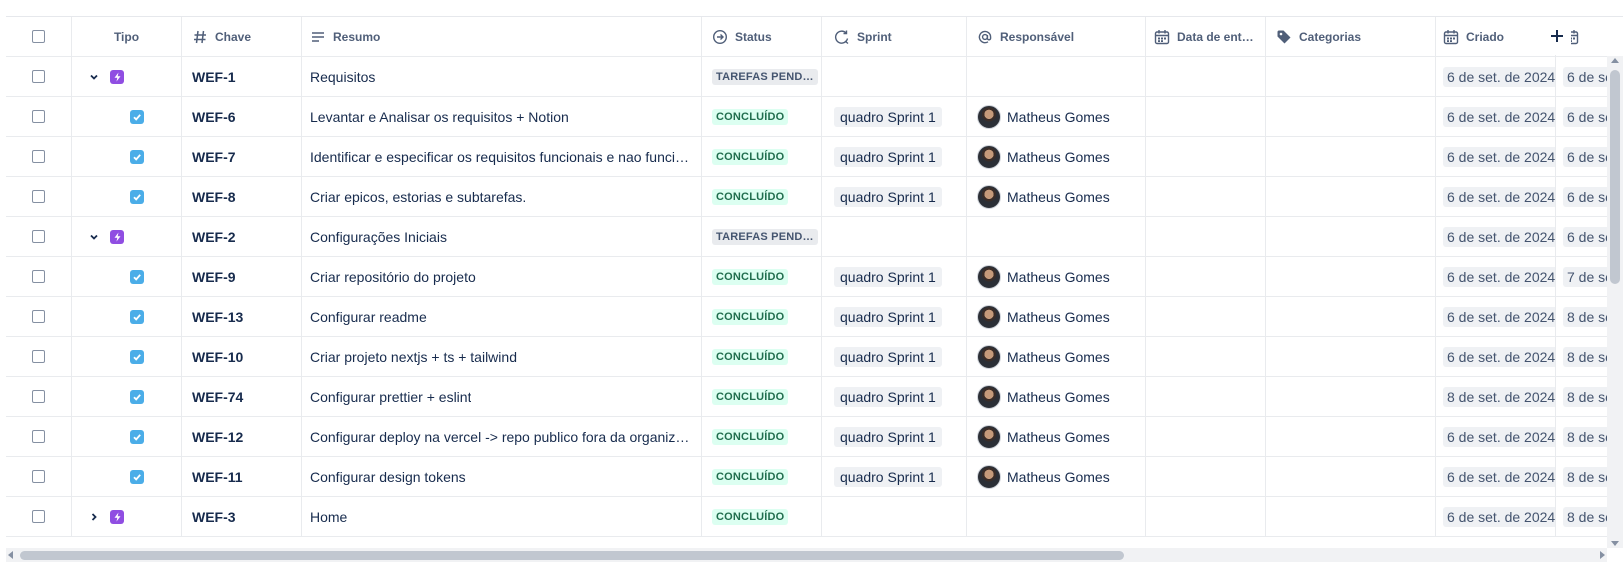 This screenshot has width=1623, height=564. Describe the element at coordinates (502, 36) in the screenshot. I see `column-header-resumo: Resumo` at that location.